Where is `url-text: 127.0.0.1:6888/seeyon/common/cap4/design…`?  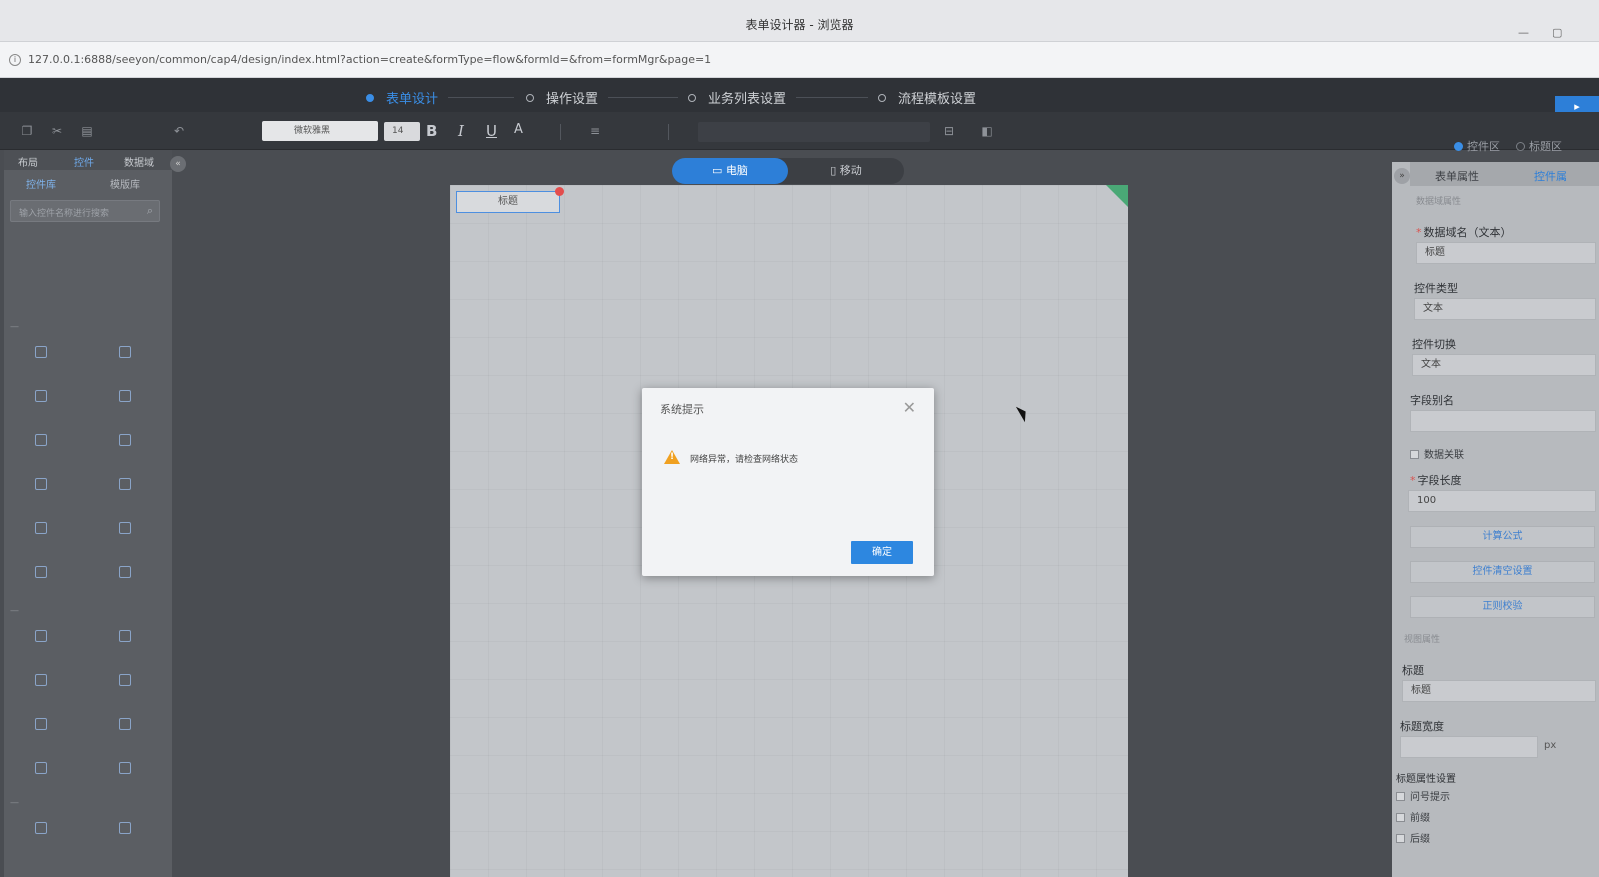 url-text: 127.0.0.1:6888/seeyon/common/cap4/design… is located at coordinates (369, 59).